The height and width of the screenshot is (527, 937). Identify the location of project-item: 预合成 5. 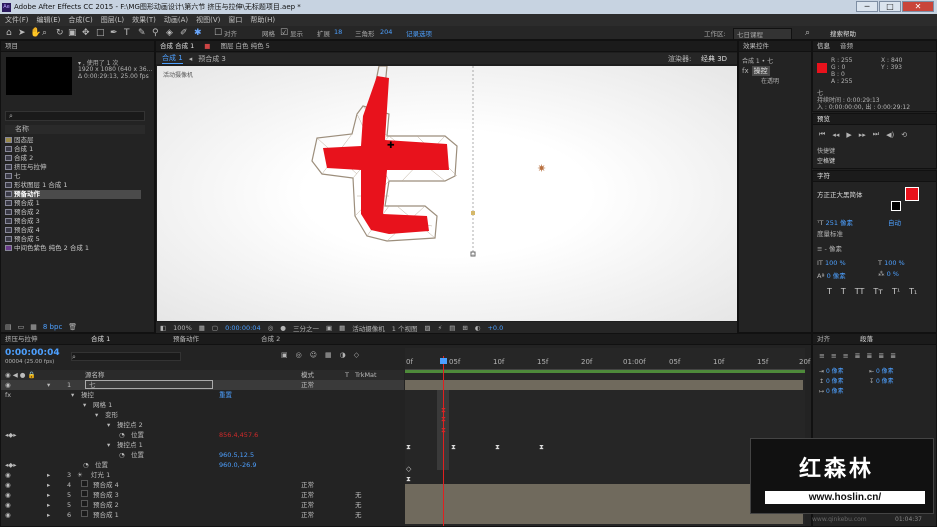
(73, 239).